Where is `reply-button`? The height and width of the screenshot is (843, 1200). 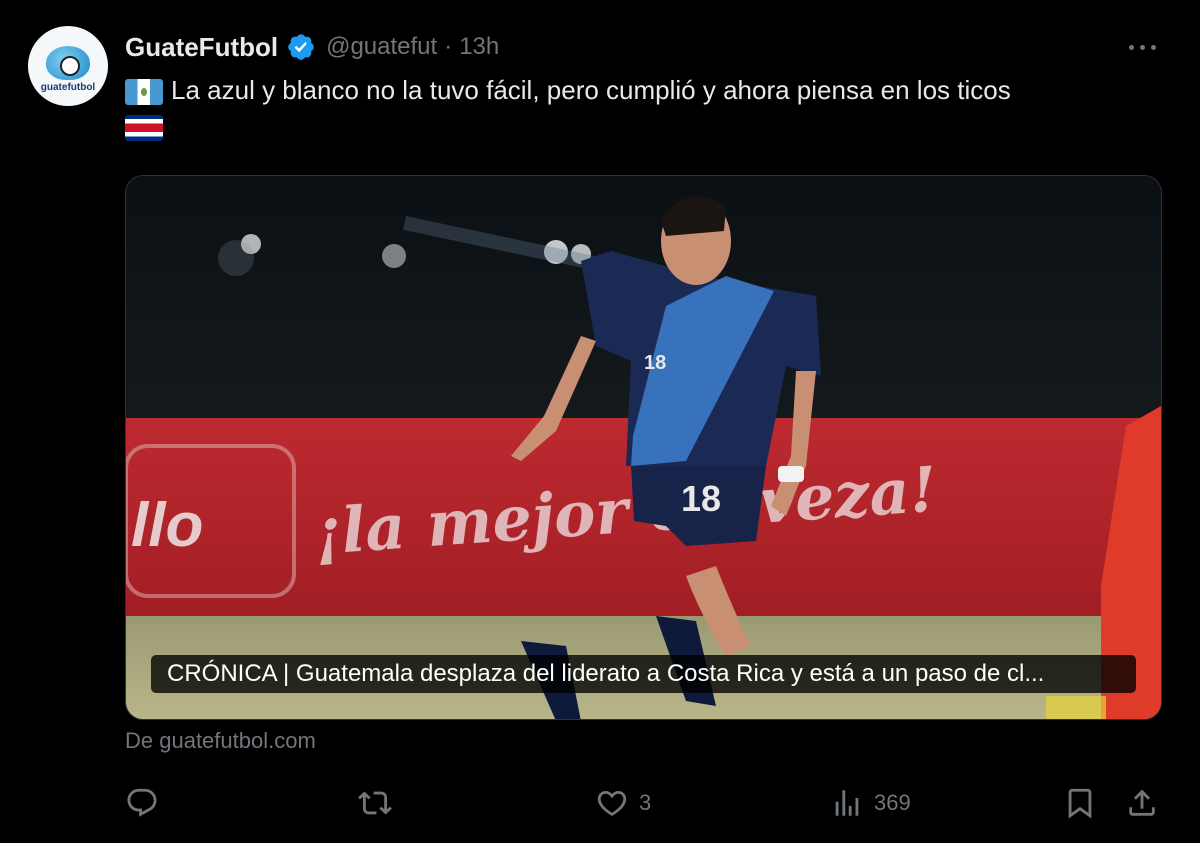
reply-button is located at coordinates (147, 803).